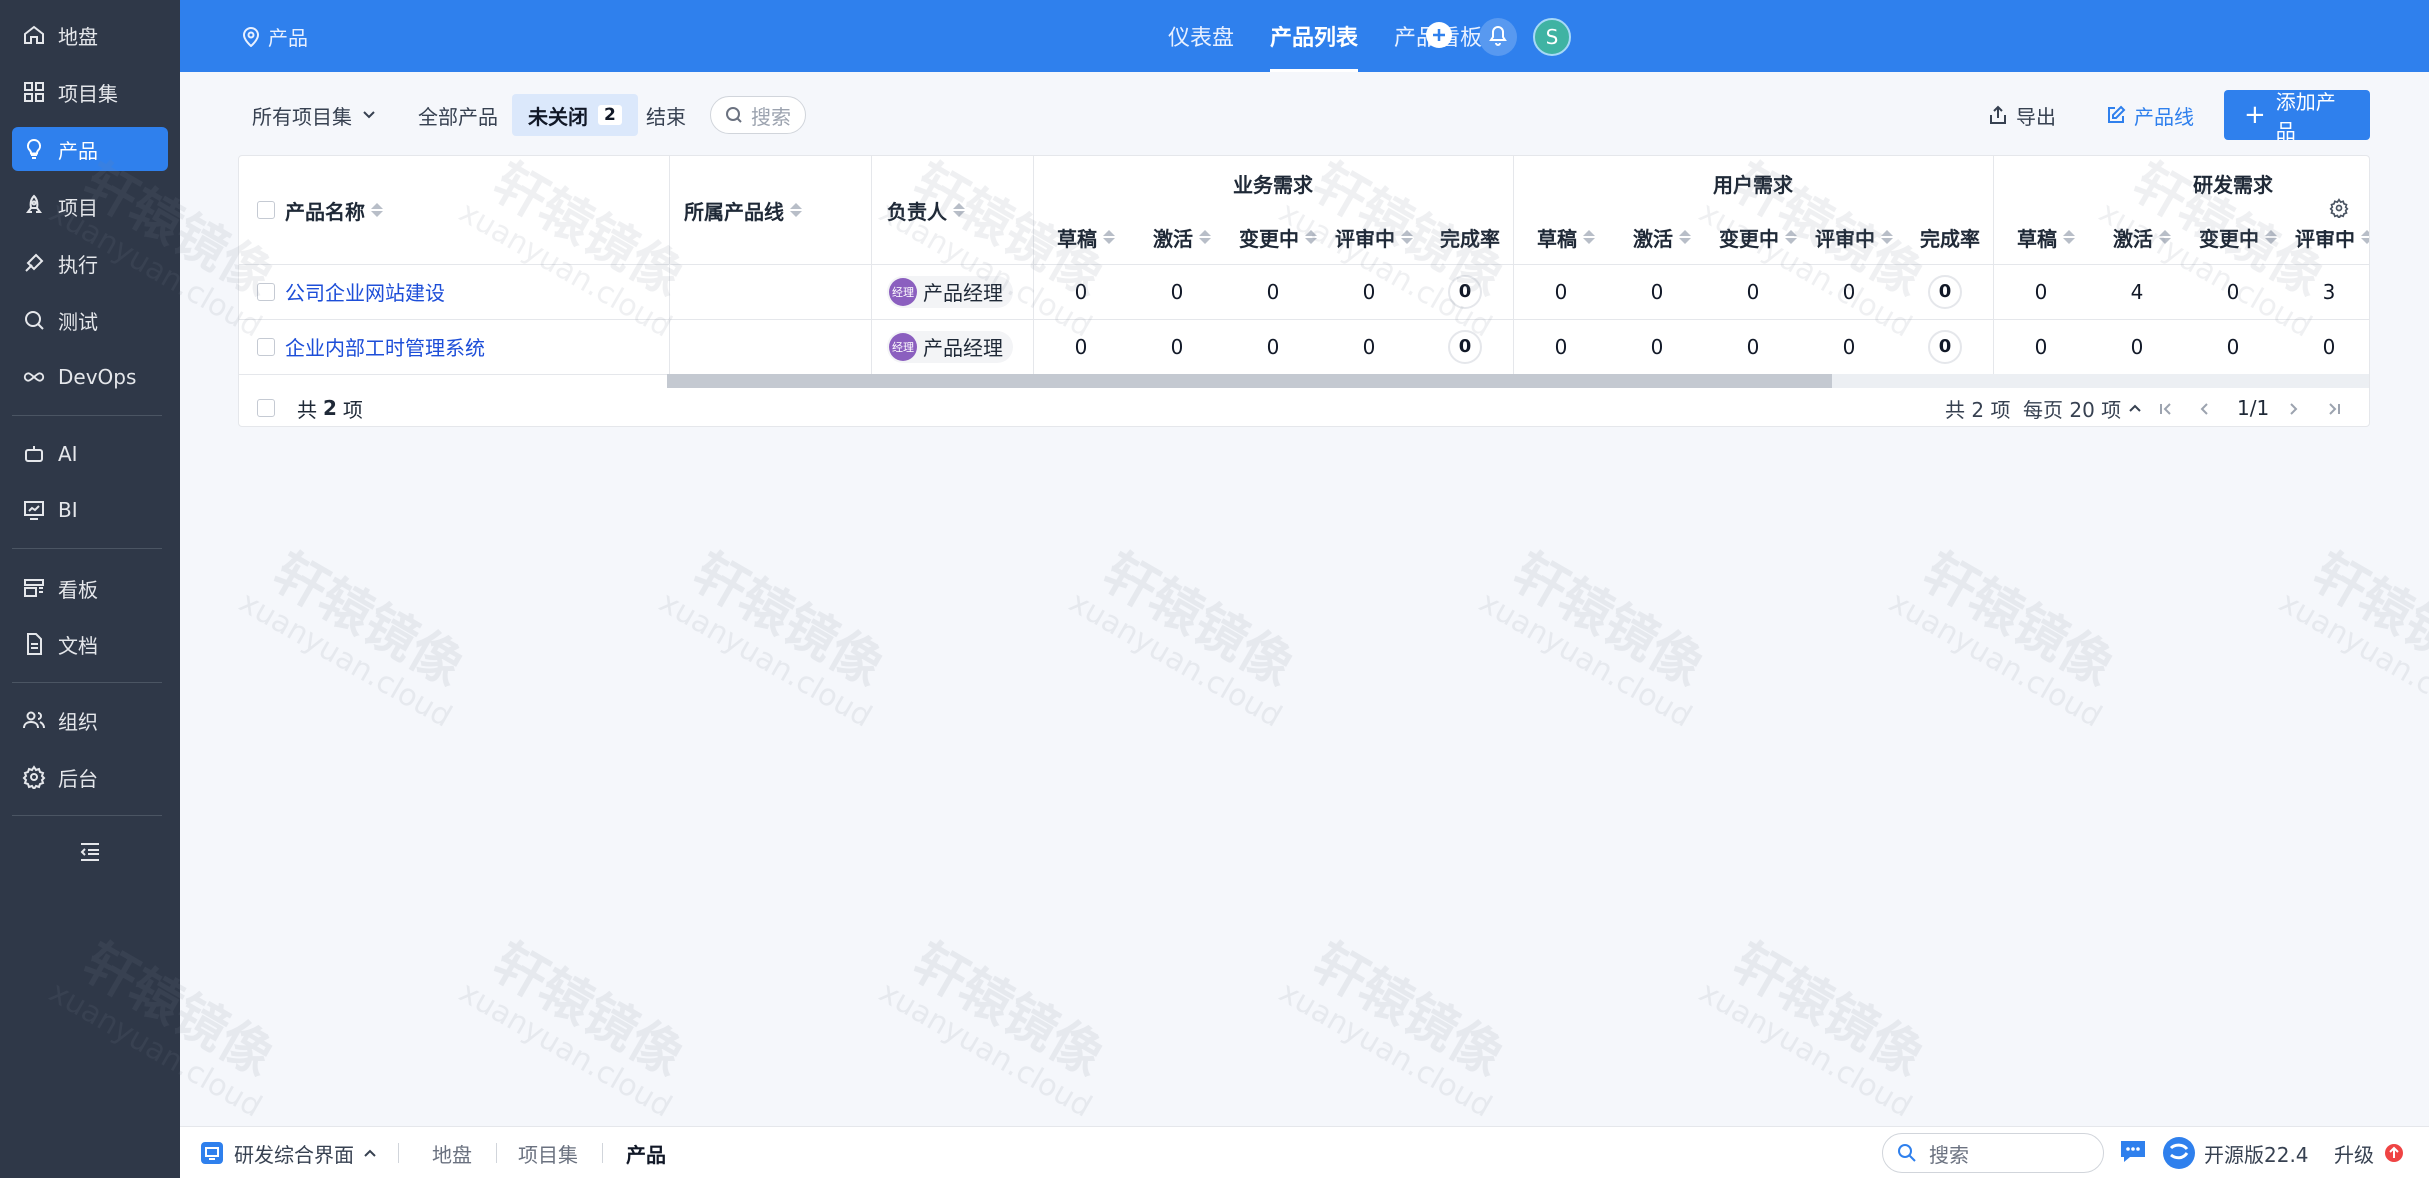 This screenshot has height=1178, width=2429. I want to click on completion-ring: 0, so click(1945, 346).